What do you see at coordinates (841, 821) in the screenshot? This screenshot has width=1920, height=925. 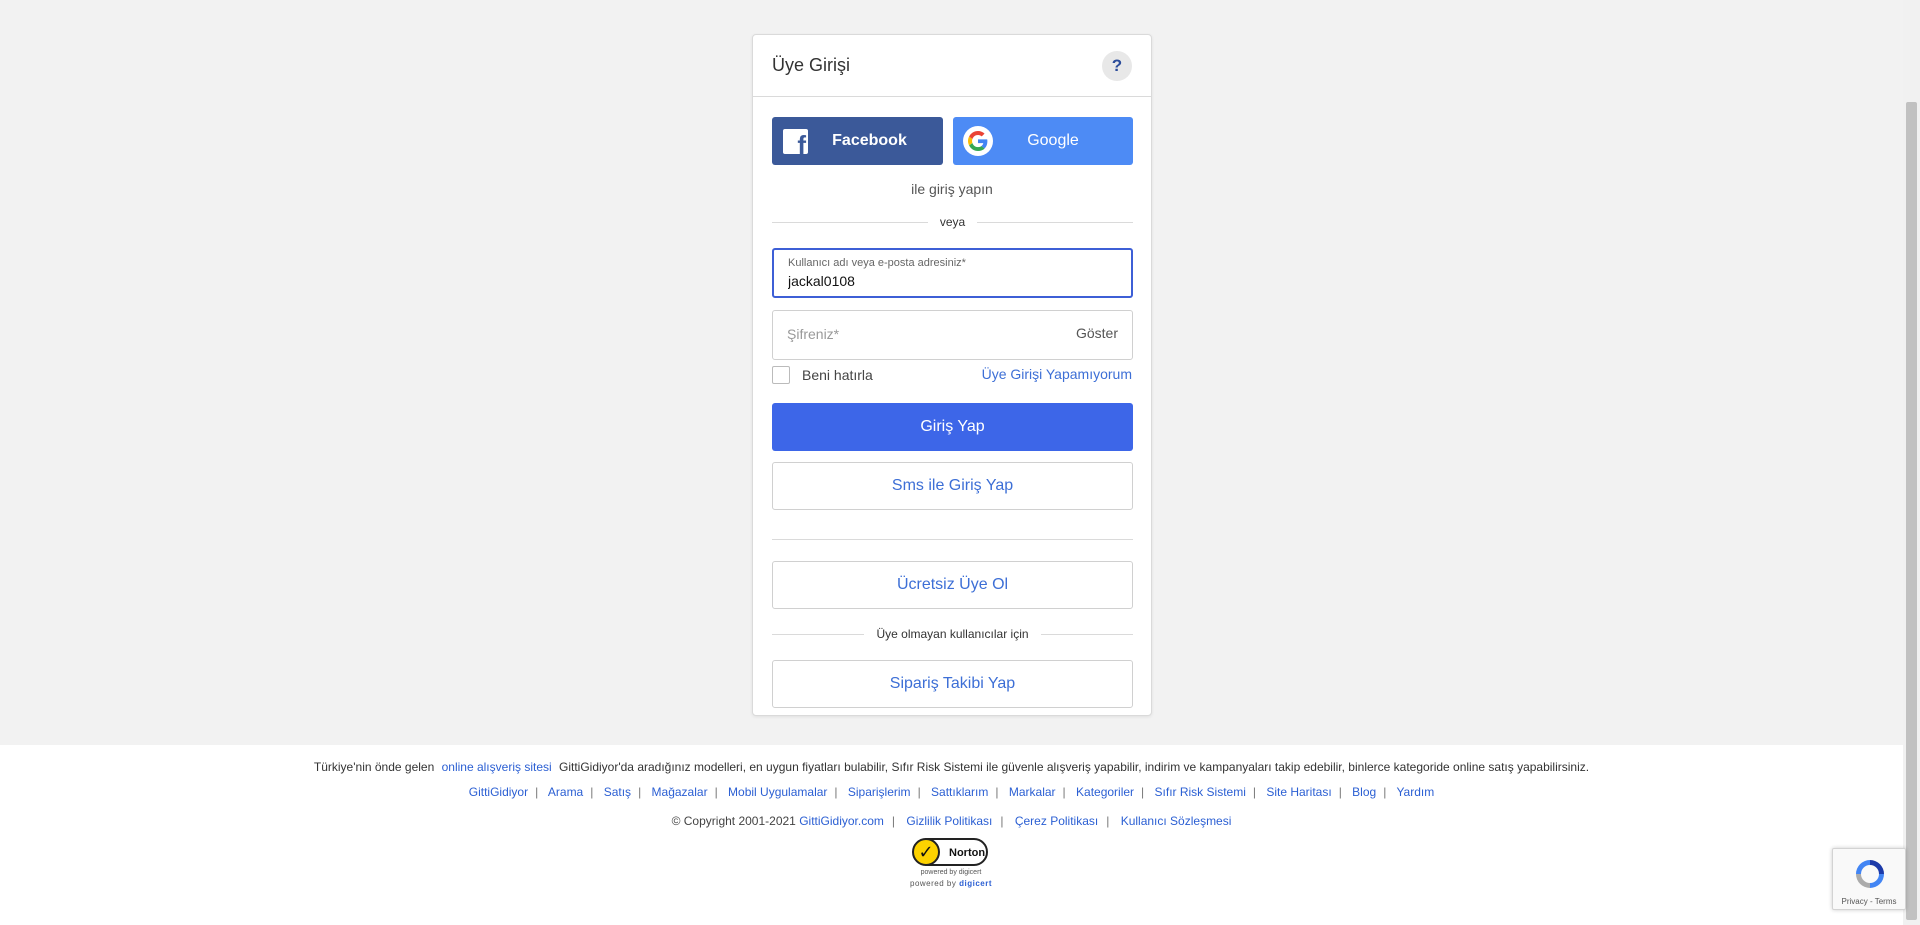 I see `site-link: GittiGidiyor.com` at bounding box center [841, 821].